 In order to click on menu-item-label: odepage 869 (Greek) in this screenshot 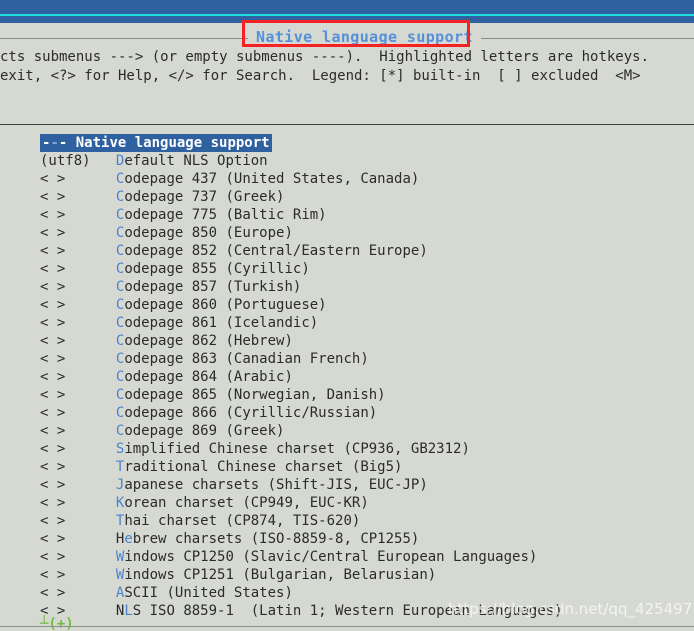, I will do `click(204, 431)`.